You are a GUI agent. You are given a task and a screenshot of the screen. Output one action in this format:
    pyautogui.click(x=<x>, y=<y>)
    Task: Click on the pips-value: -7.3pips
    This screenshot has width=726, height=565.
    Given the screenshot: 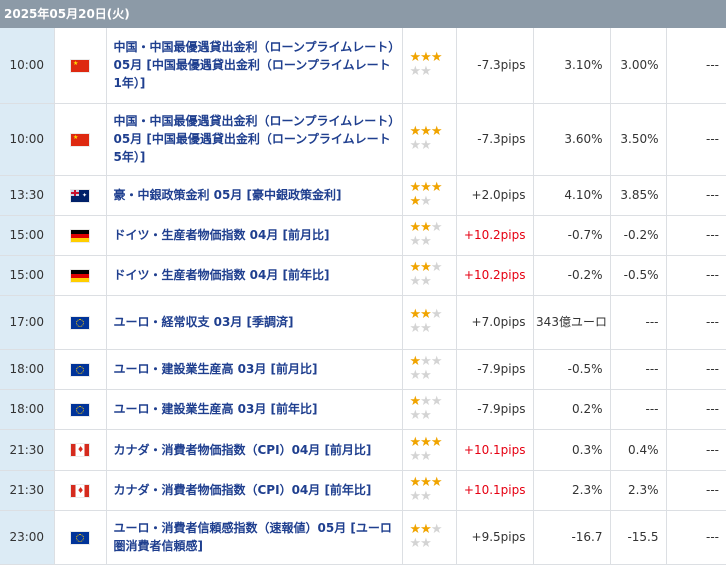 What is the action you would take?
    pyautogui.click(x=494, y=139)
    